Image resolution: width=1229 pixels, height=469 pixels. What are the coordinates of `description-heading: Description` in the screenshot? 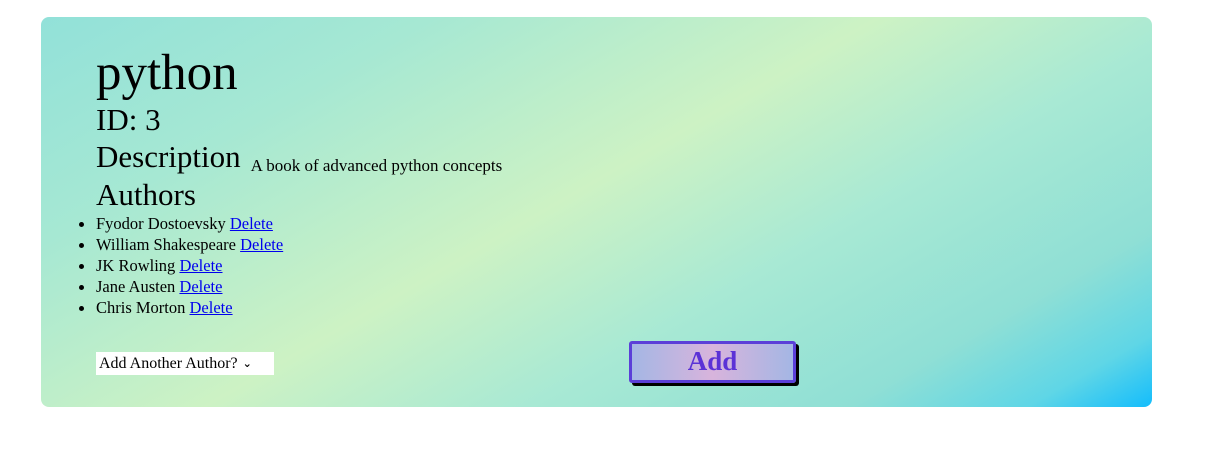 It's located at (168, 156).